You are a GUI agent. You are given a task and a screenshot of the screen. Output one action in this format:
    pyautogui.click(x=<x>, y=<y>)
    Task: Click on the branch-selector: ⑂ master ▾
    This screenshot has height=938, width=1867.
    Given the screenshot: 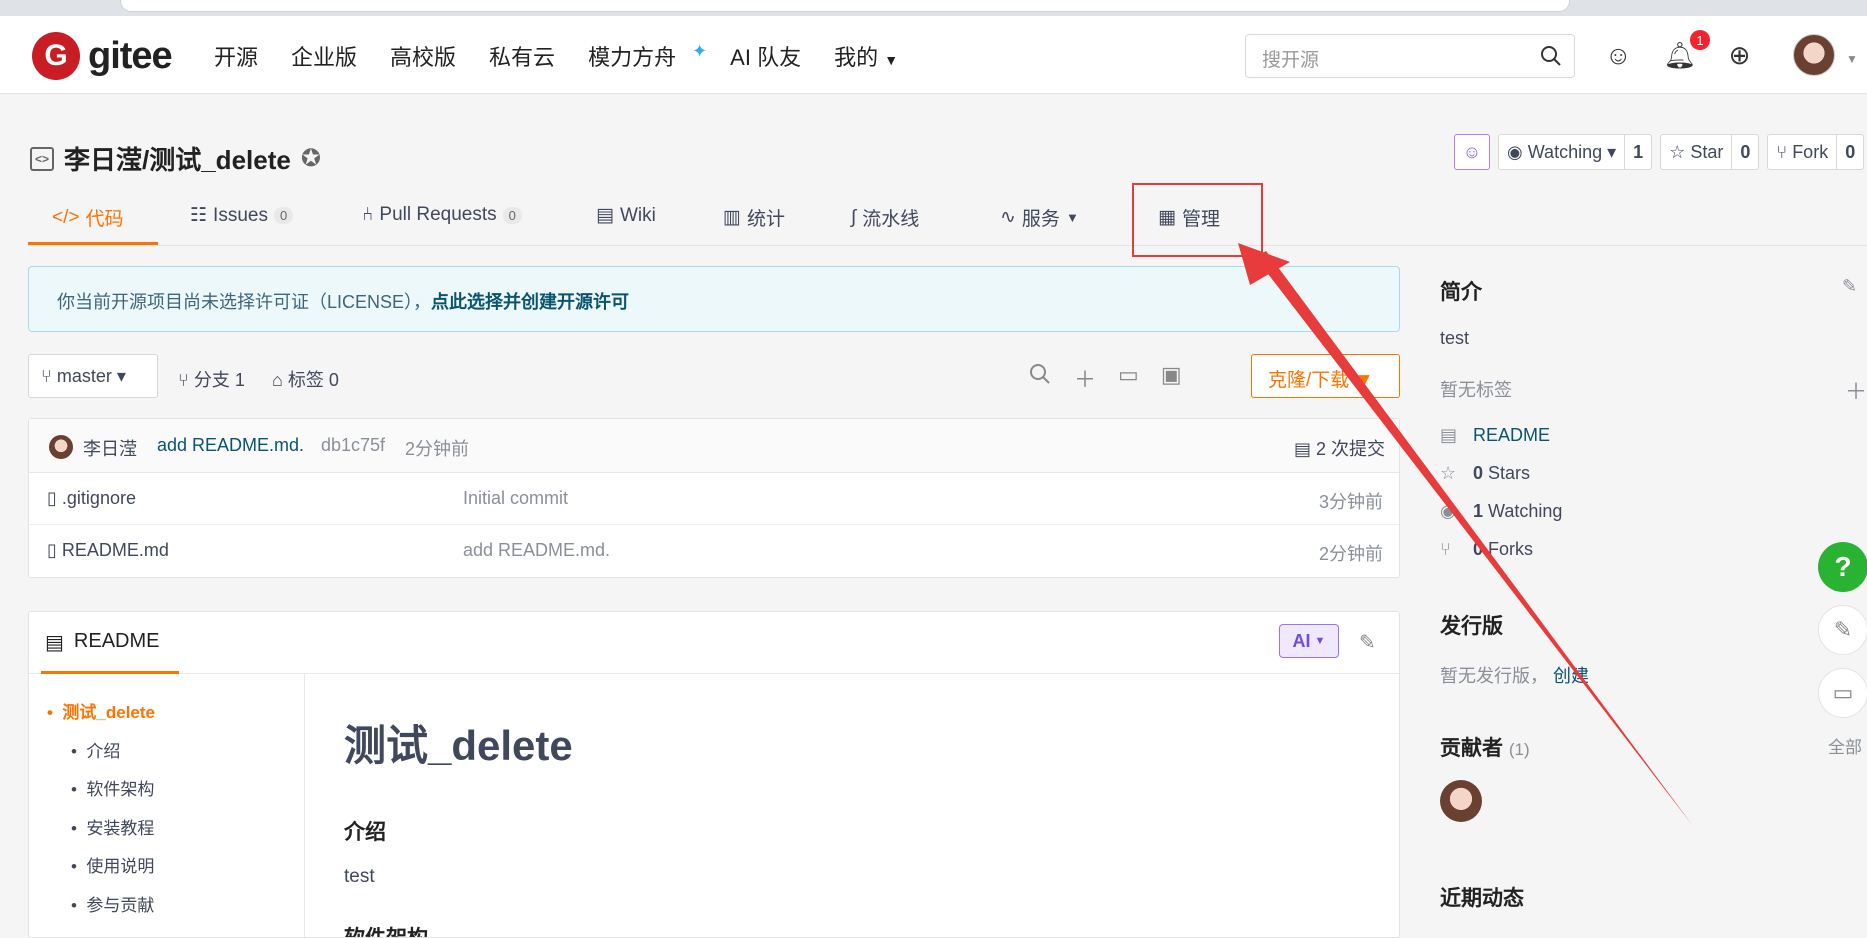 What is the action you would take?
    pyautogui.click(x=93, y=376)
    